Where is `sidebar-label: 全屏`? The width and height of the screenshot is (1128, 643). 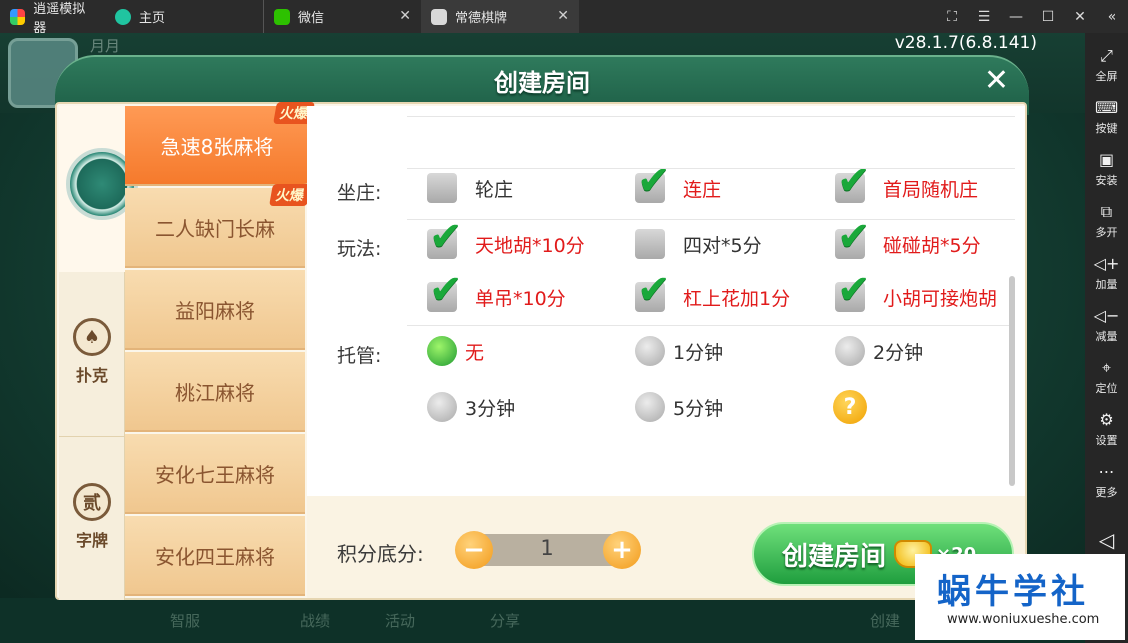
sidebar-label: 全屏 is located at coordinates (1106, 76).